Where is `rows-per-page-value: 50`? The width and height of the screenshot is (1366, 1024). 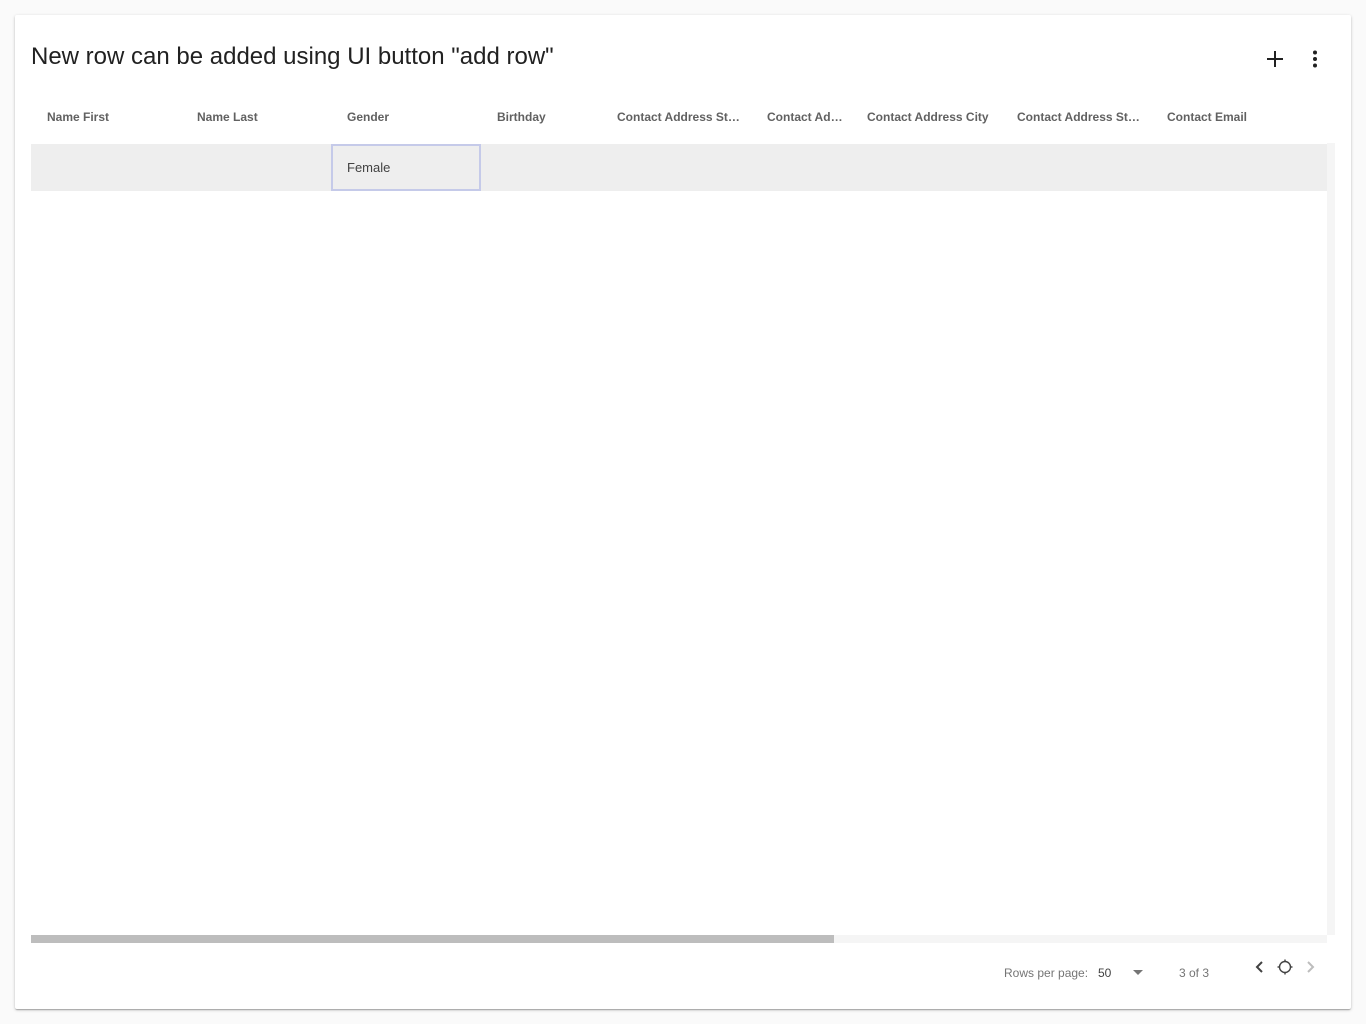
rows-per-page-value: 50 is located at coordinates (1105, 973).